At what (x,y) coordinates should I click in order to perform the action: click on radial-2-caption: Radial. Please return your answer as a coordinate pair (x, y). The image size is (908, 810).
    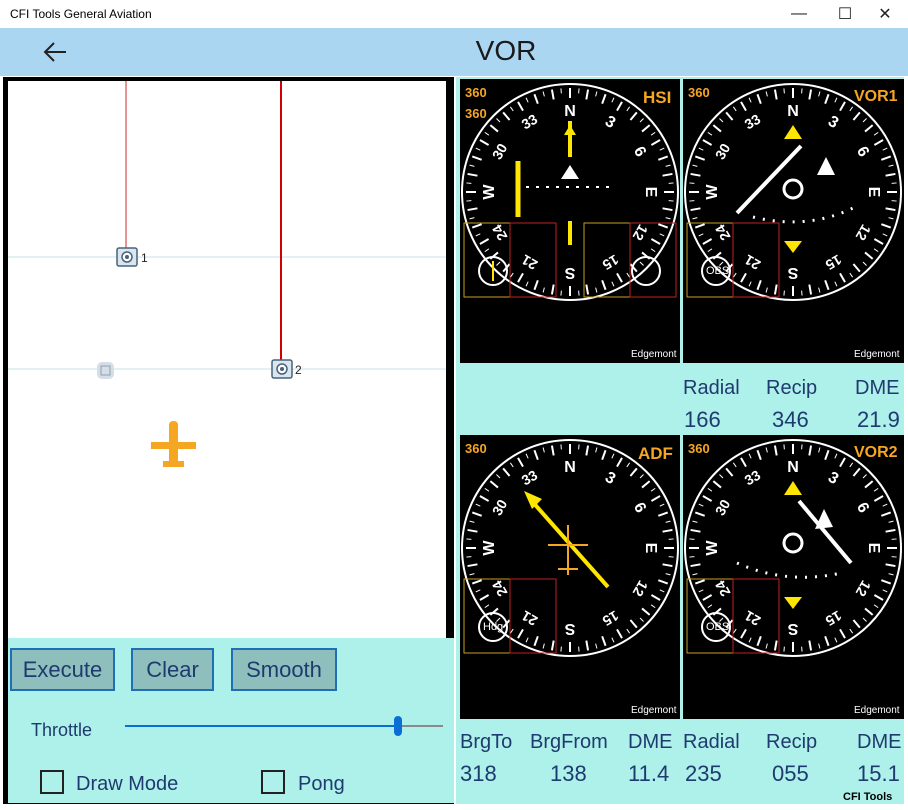
    Looking at the image, I should click on (711, 742).